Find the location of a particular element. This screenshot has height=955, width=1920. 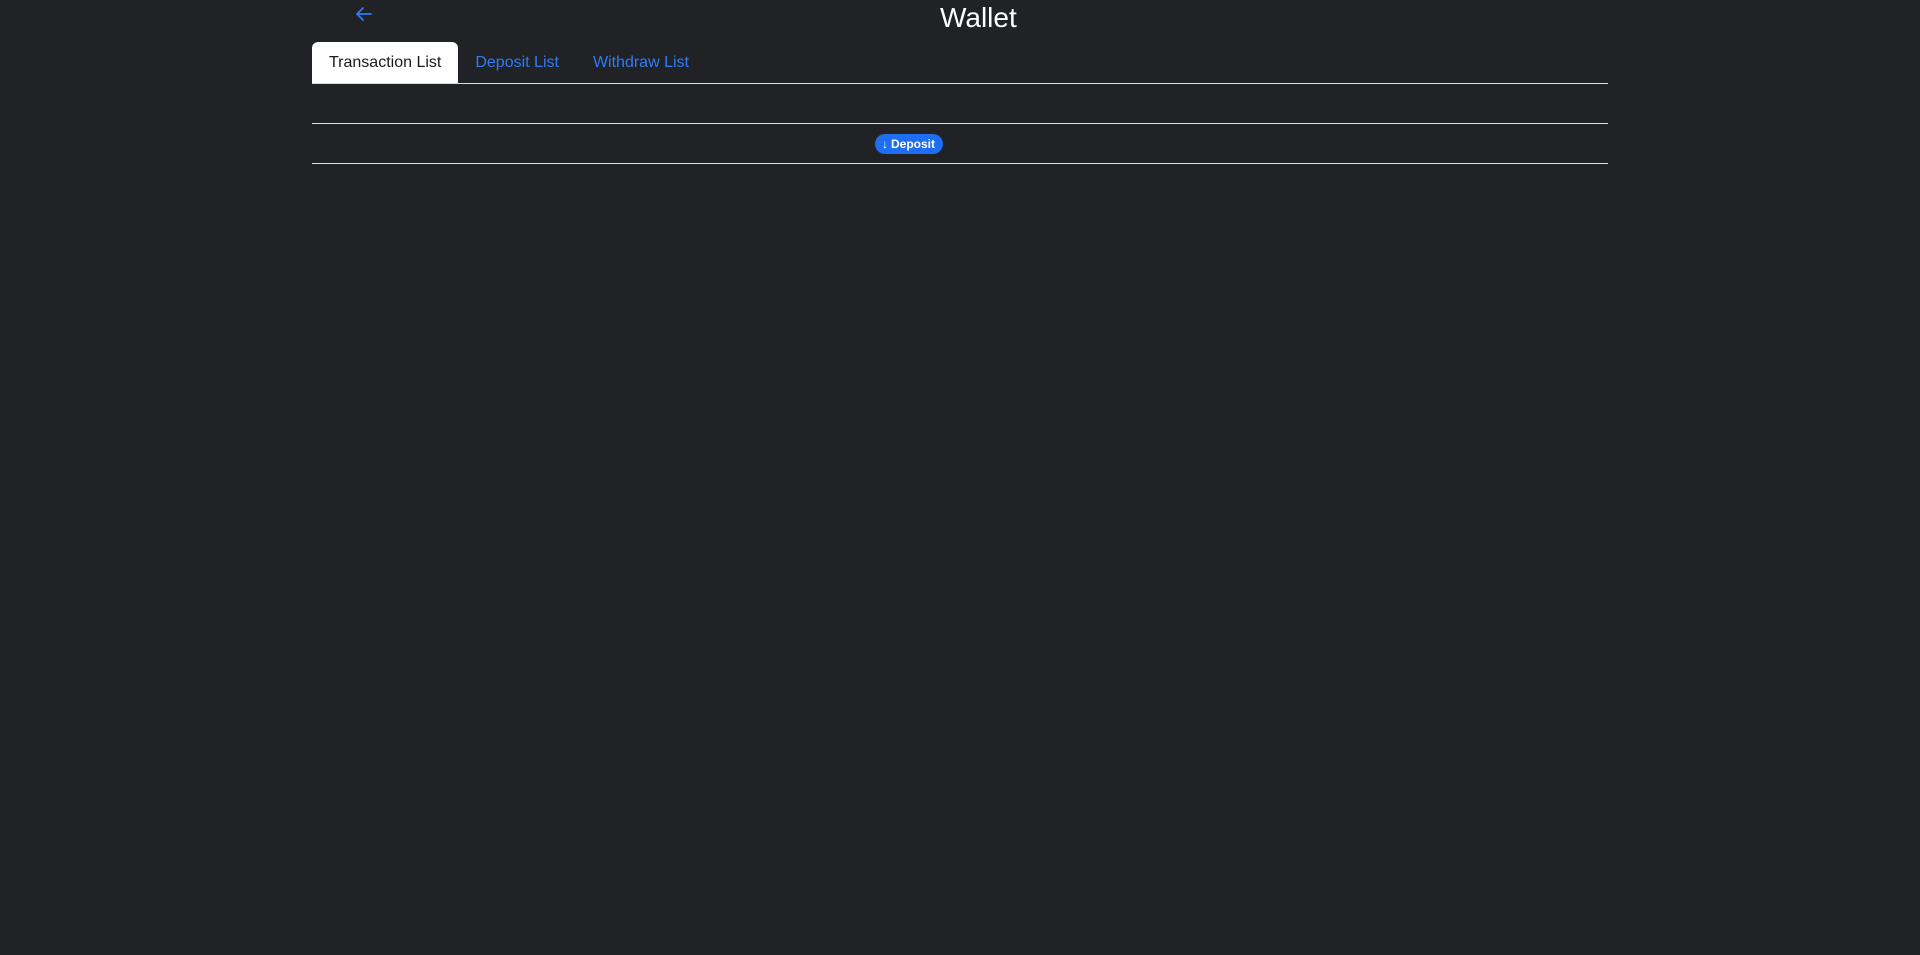

deposit-badge-label: Deposit is located at coordinates (913, 143).